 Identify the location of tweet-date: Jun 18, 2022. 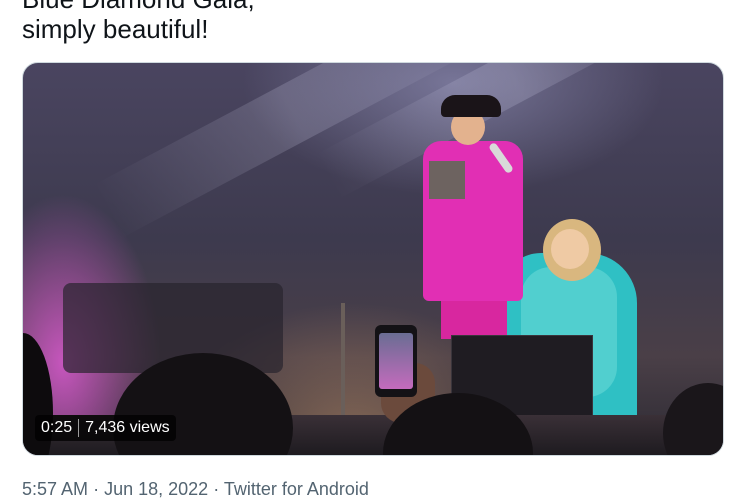
(156, 489).